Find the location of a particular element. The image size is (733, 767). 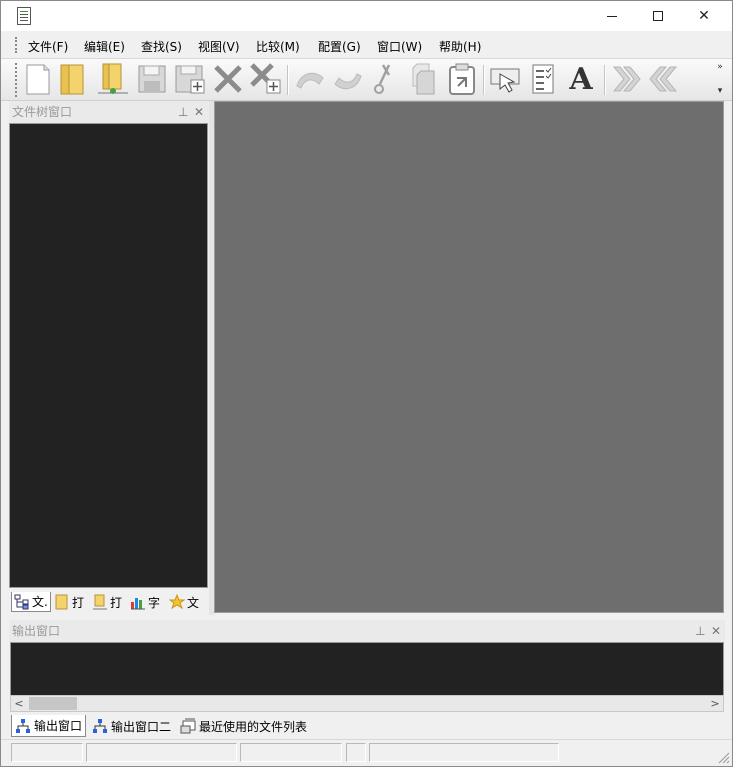

main-toolbar: A » ▾ is located at coordinates (366, 80).